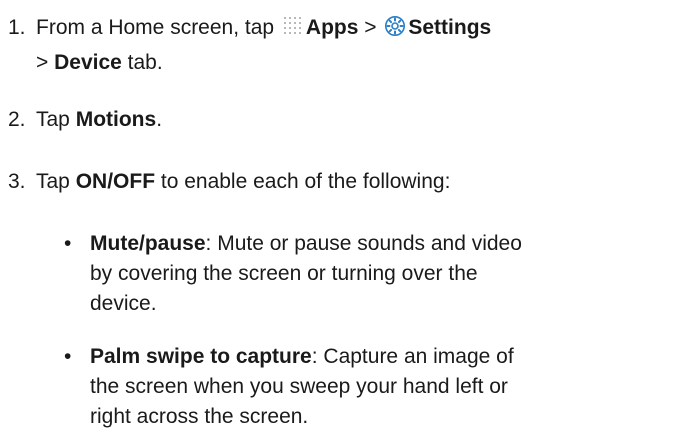 This screenshot has height=441, width=683. What do you see at coordinates (332, 27) in the screenshot?
I see `apps-label: Apps` at bounding box center [332, 27].